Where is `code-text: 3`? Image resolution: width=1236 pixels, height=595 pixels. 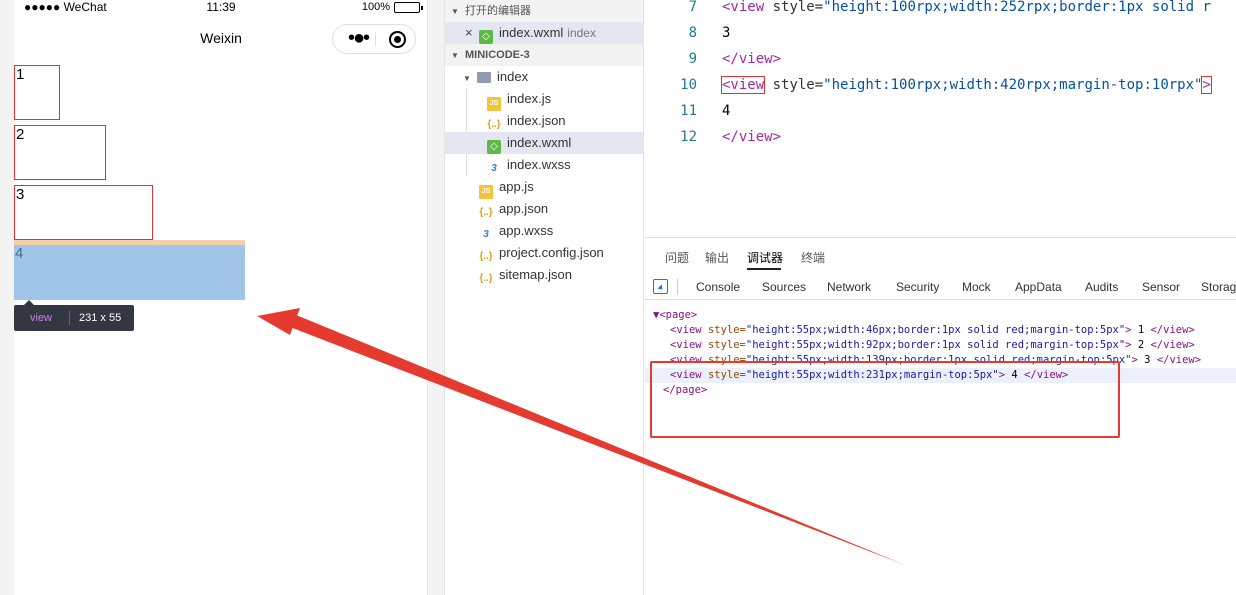
code-text: 3 is located at coordinates (726, 33).